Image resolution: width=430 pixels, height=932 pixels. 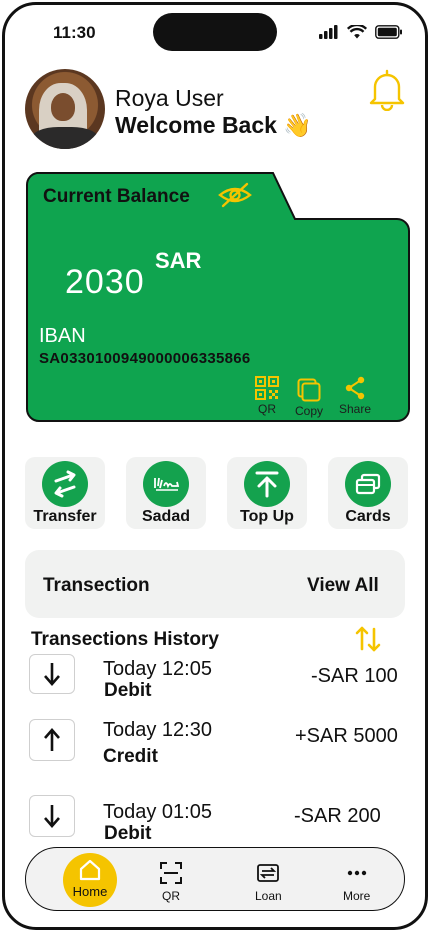 What do you see at coordinates (169, 98) in the screenshot?
I see `user-name: Roya User` at bounding box center [169, 98].